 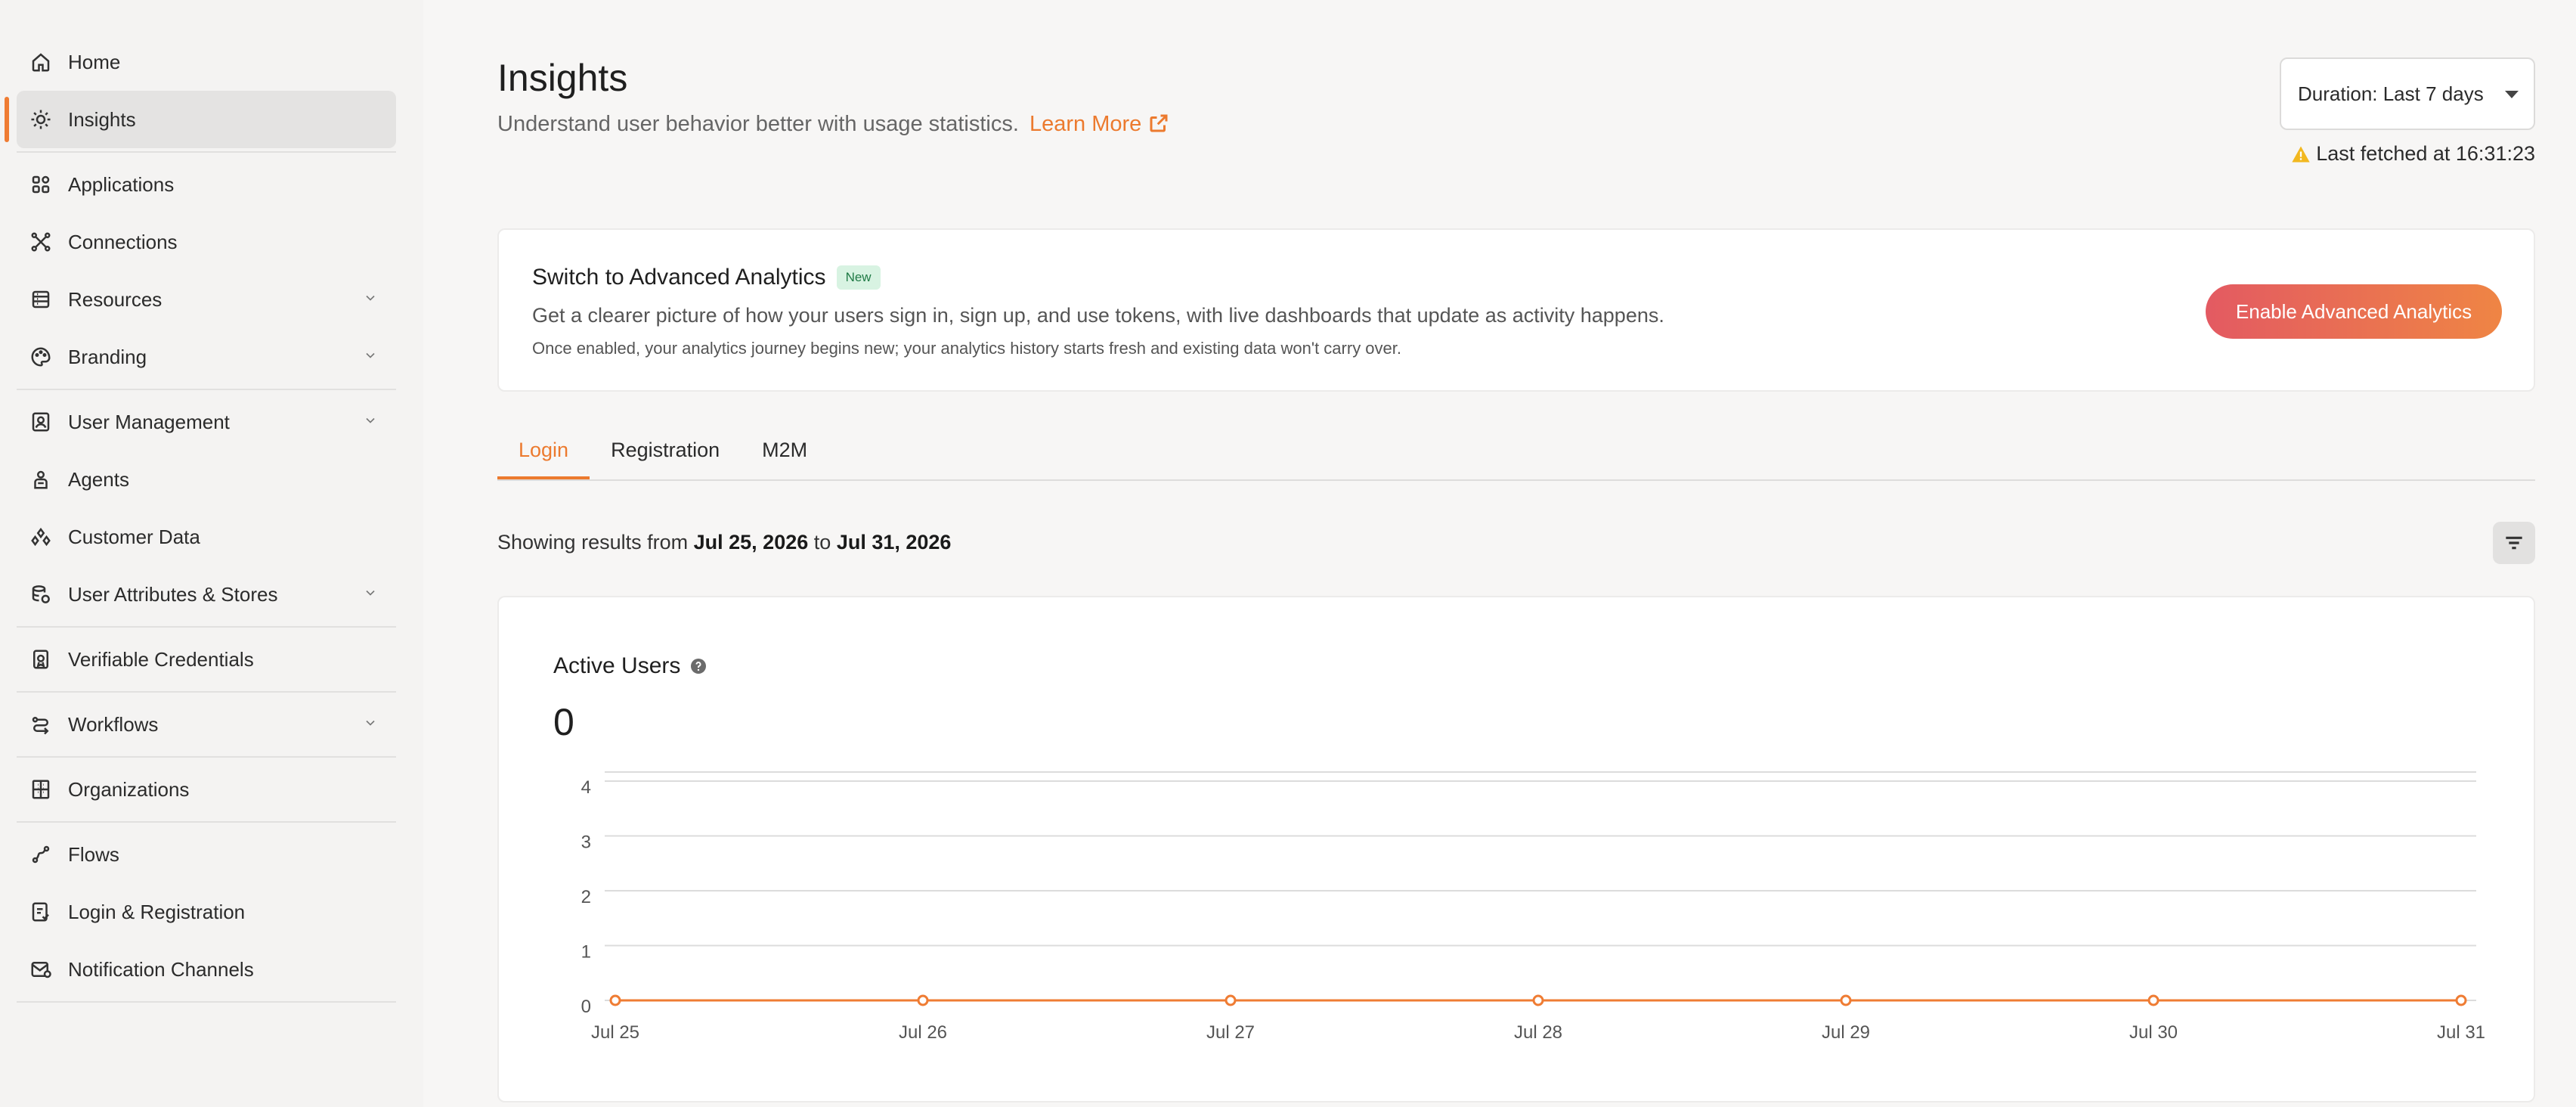 What do you see at coordinates (822, 542) in the screenshot?
I see `results-joiner: to` at bounding box center [822, 542].